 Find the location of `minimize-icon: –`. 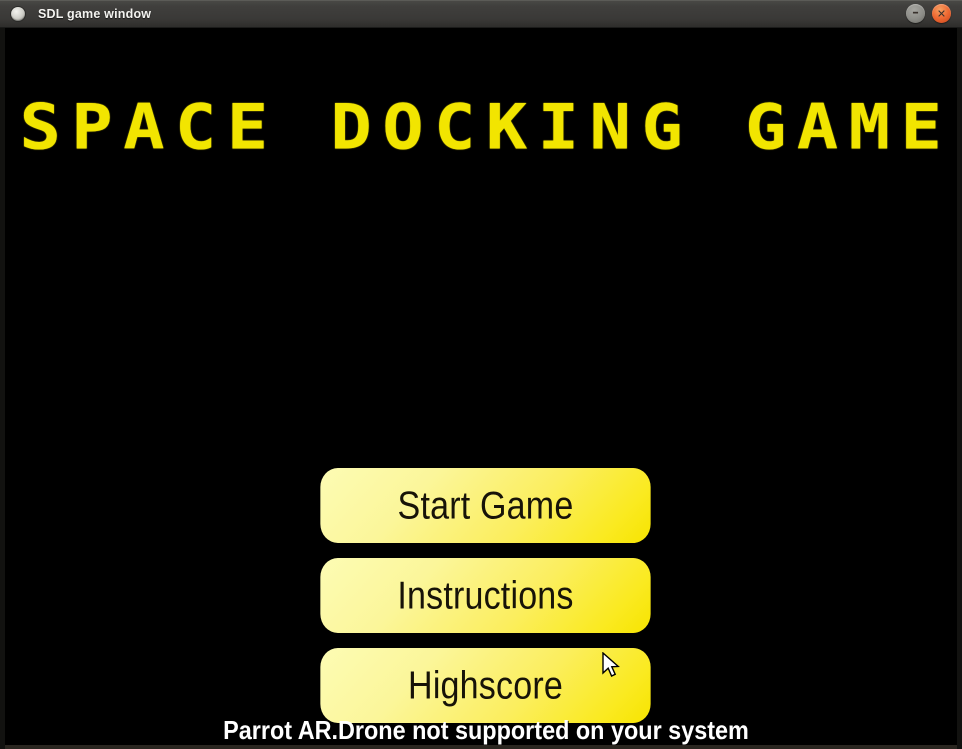

minimize-icon: – is located at coordinates (915, 12).